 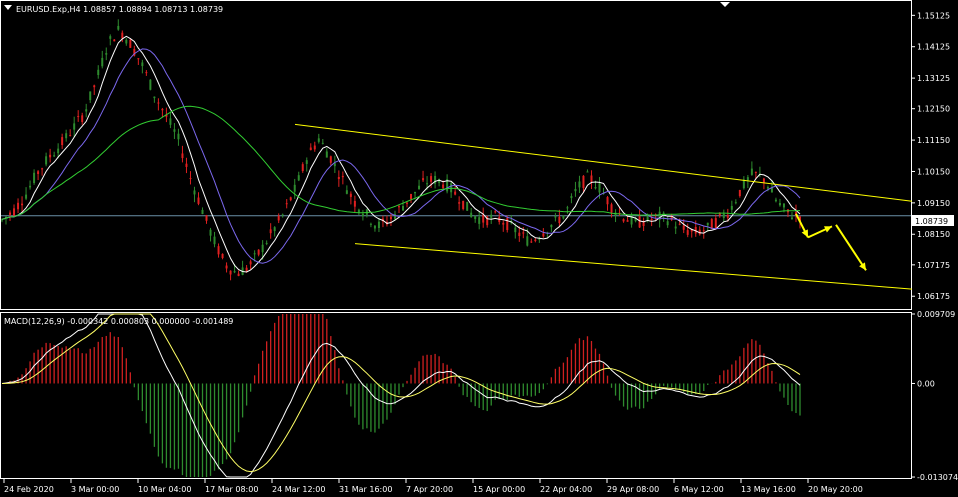 I want to click on x-tick-label: 13 May 16:00, so click(x=768, y=489).